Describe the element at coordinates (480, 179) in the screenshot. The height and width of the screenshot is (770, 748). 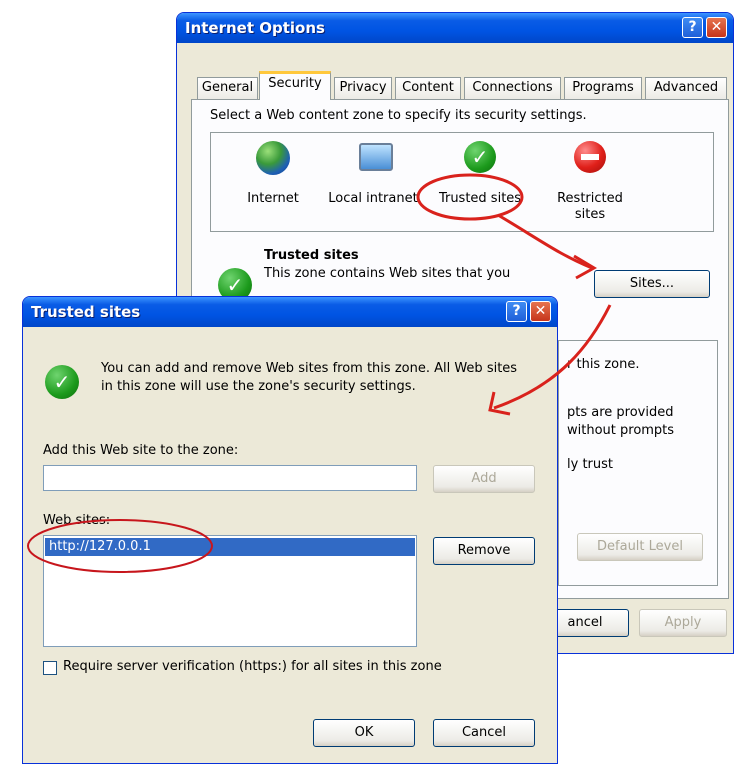
I see `zone-trusted-sites: ✓ Trusted sites` at that location.